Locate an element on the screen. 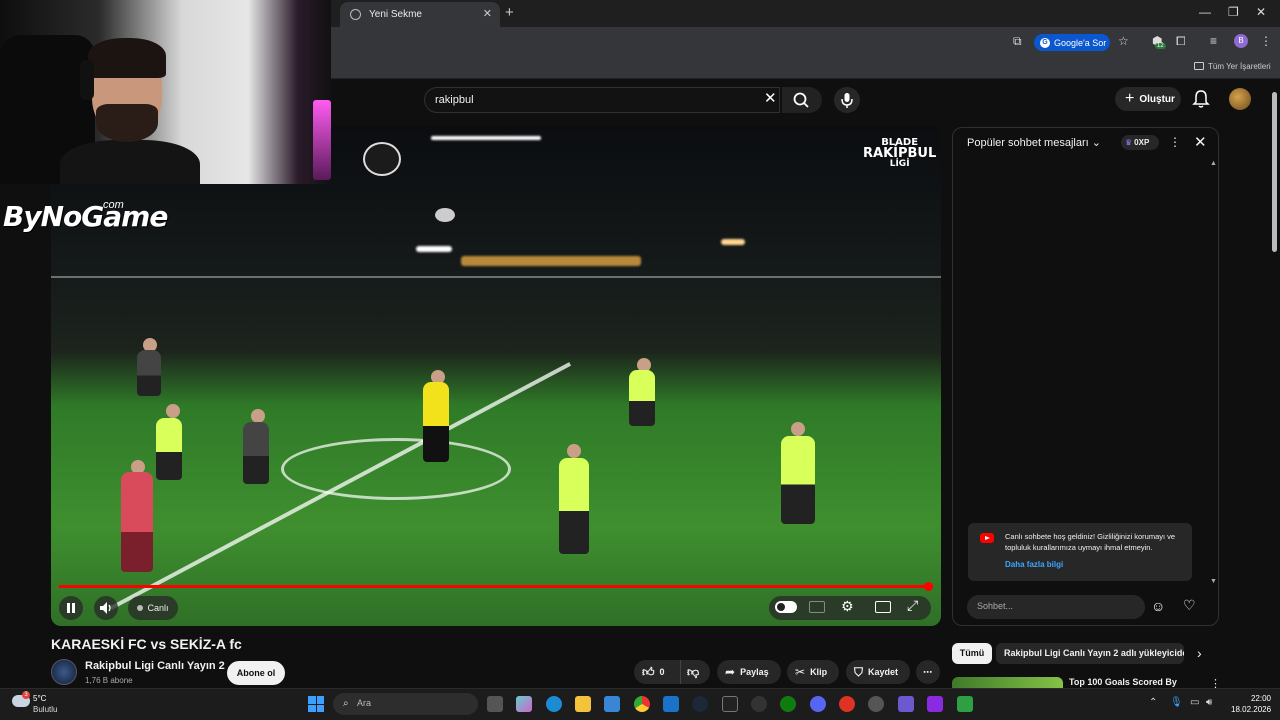 The image size is (1280, 720). app-icon is located at coordinates (965, 704).